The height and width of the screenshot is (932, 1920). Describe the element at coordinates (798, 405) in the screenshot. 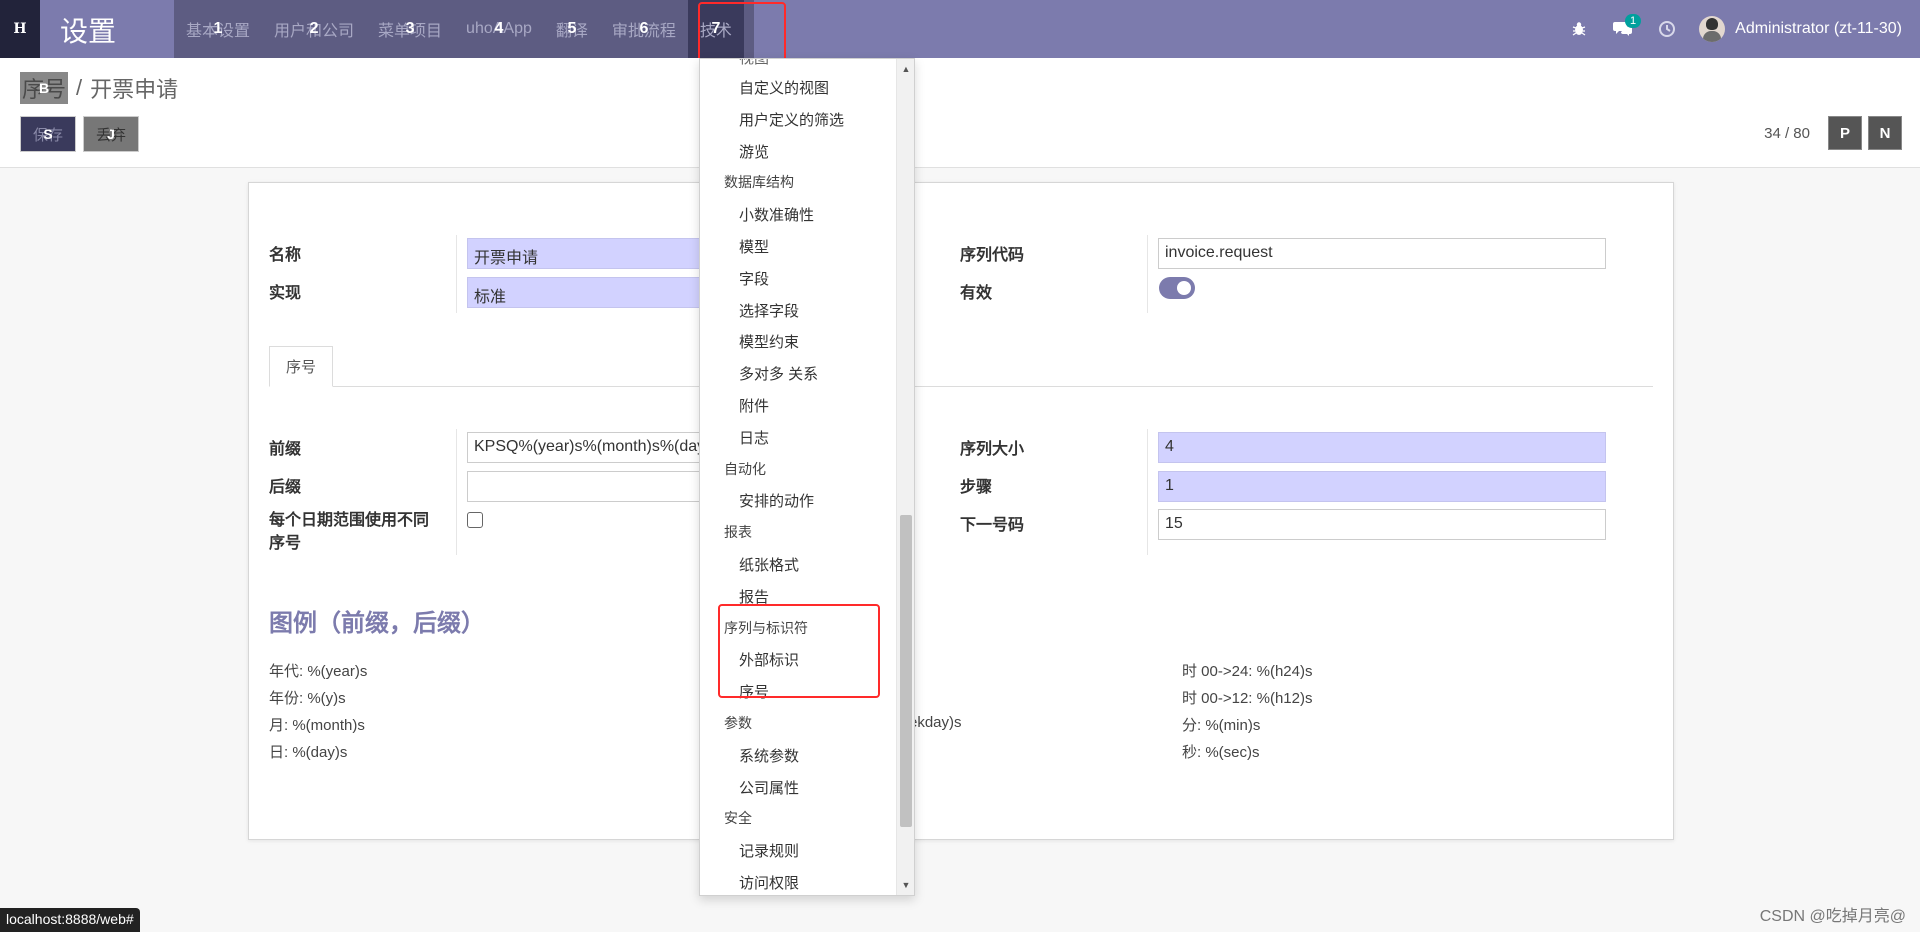

I see `dropdown-menu-item: 附件` at that location.